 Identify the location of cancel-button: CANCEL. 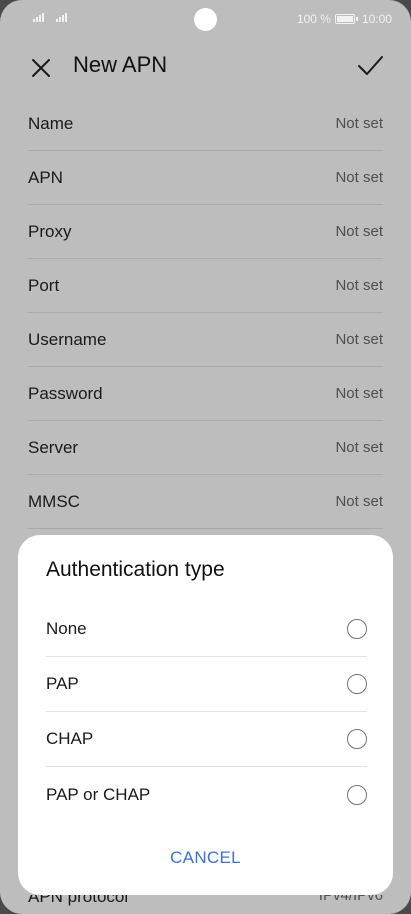
(205, 858).